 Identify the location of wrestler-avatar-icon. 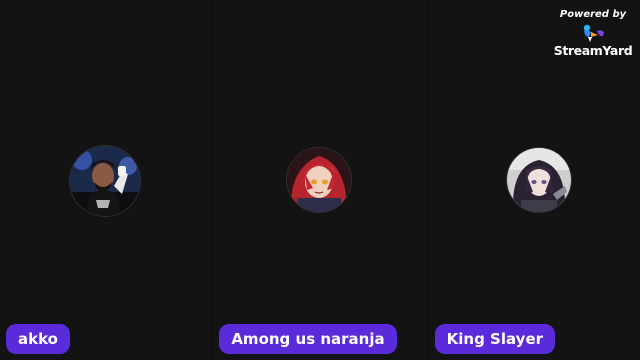
(105, 181).